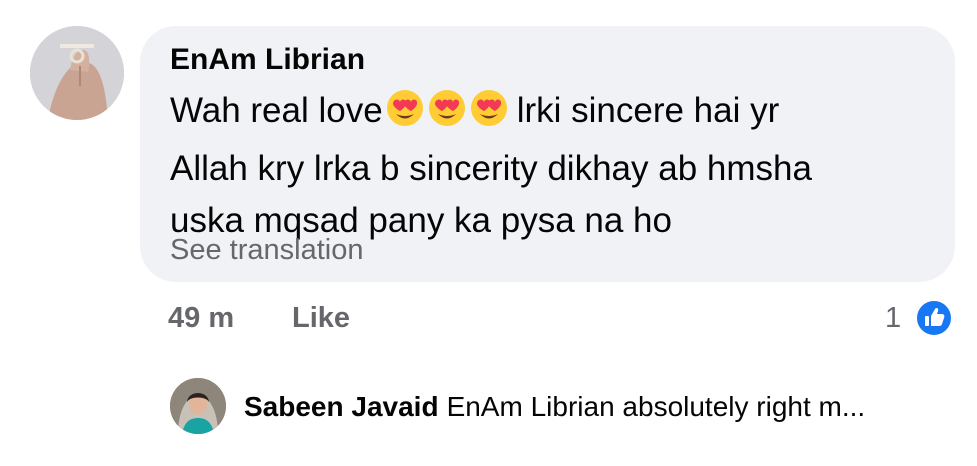 The image size is (977, 466). I want to click on commenter-avatar, so click(77, 73).